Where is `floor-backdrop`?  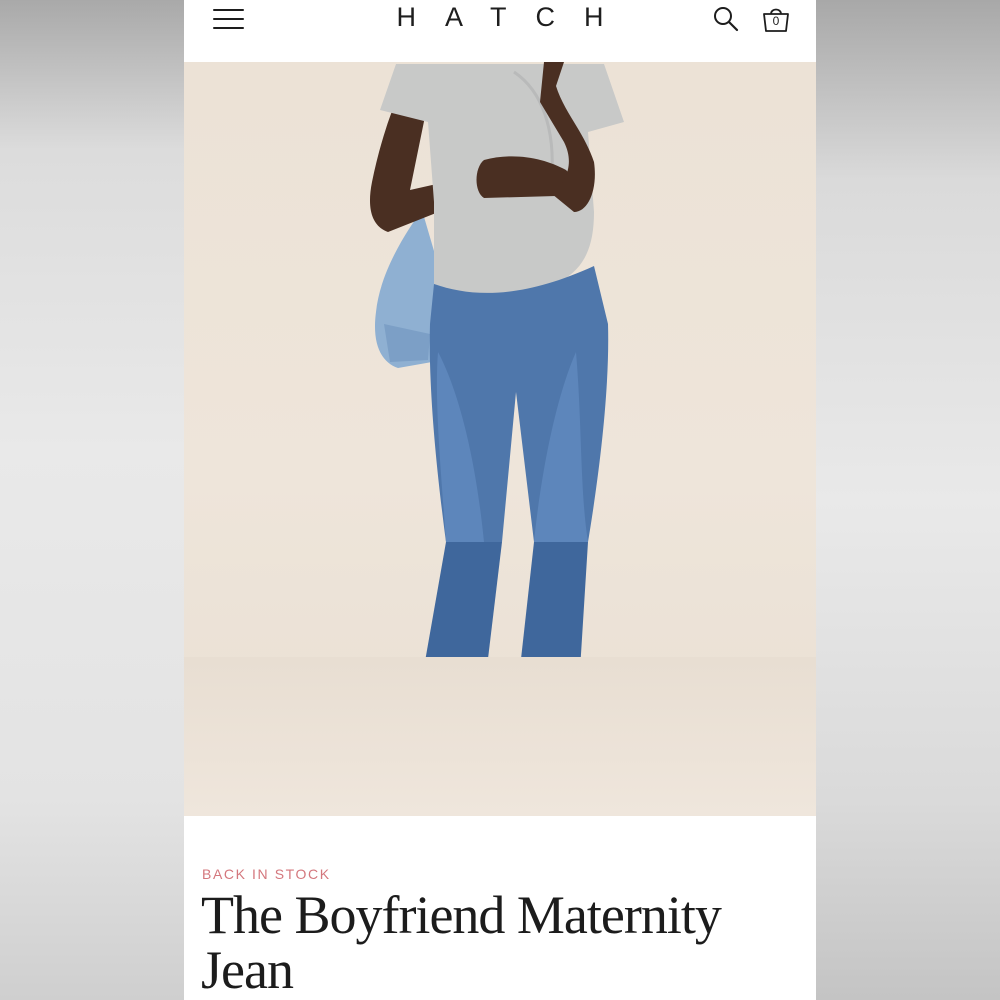
floor-backdrop is located at coordinates (500, 736).